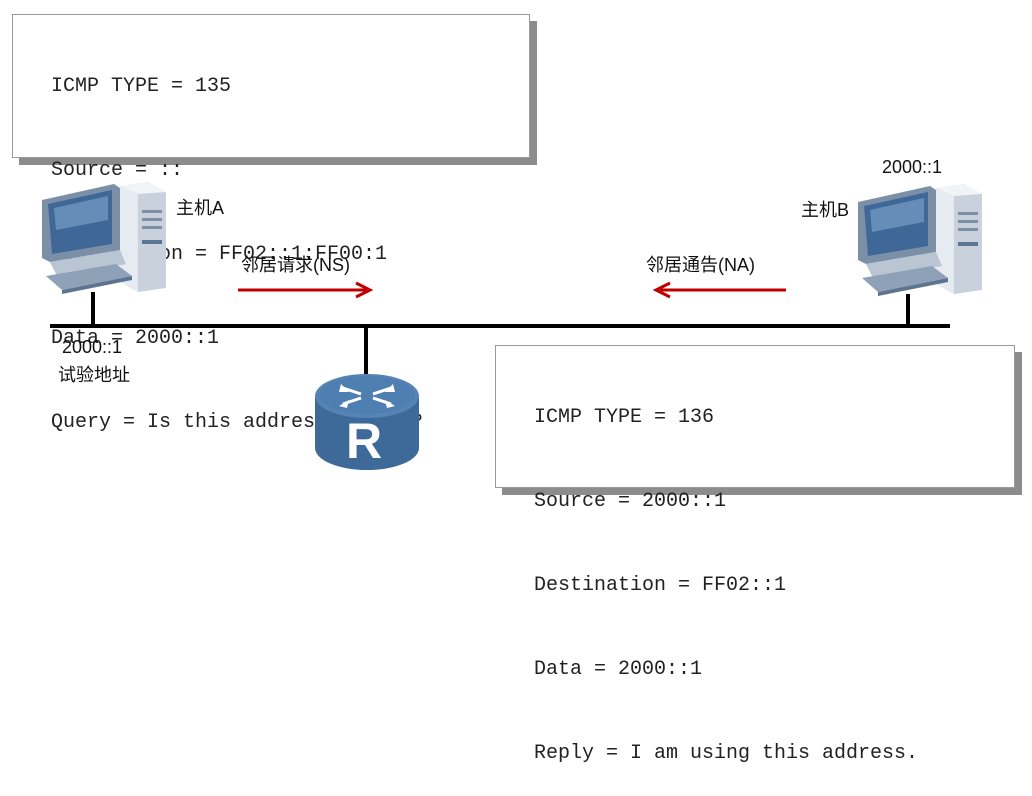 Image resolution: width=1032 pixels, height=796 pixels. What do you see at coordinates (624, 417) in the screenshot?
I see `na-packet-line: ICMP TYPE = 136` at bounding box center [624, 417].